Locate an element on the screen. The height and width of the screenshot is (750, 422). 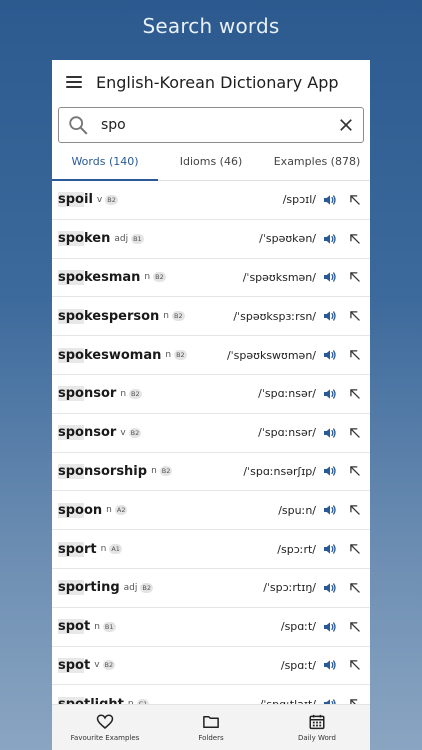
word-text: spoon is located at coordinates (80, 510).